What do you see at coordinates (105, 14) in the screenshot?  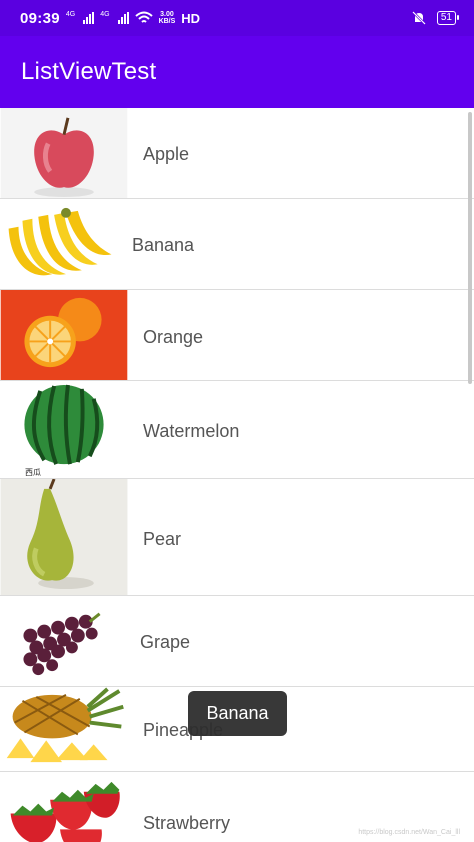 I see `network-type-2: 4G` at bounding box center [105, 14].